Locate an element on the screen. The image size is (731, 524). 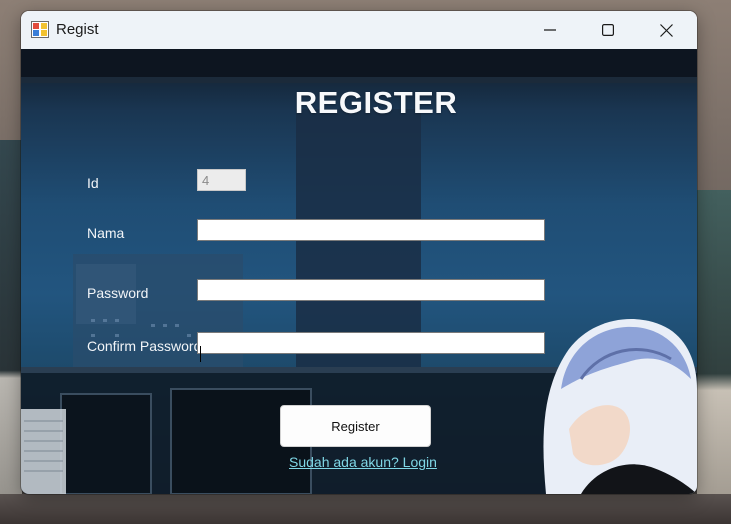
text-cursor is located at coordinates (200, 354).